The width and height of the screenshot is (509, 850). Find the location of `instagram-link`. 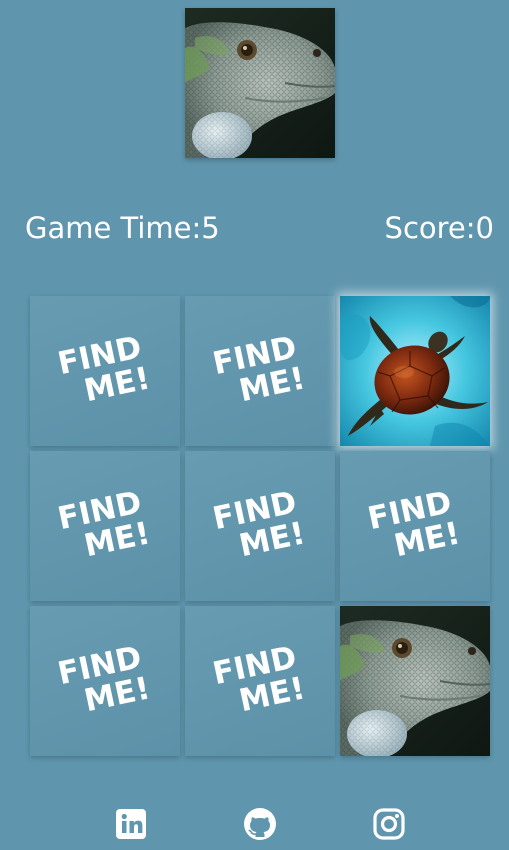

instagram-link is located at coordinates (389, 824).